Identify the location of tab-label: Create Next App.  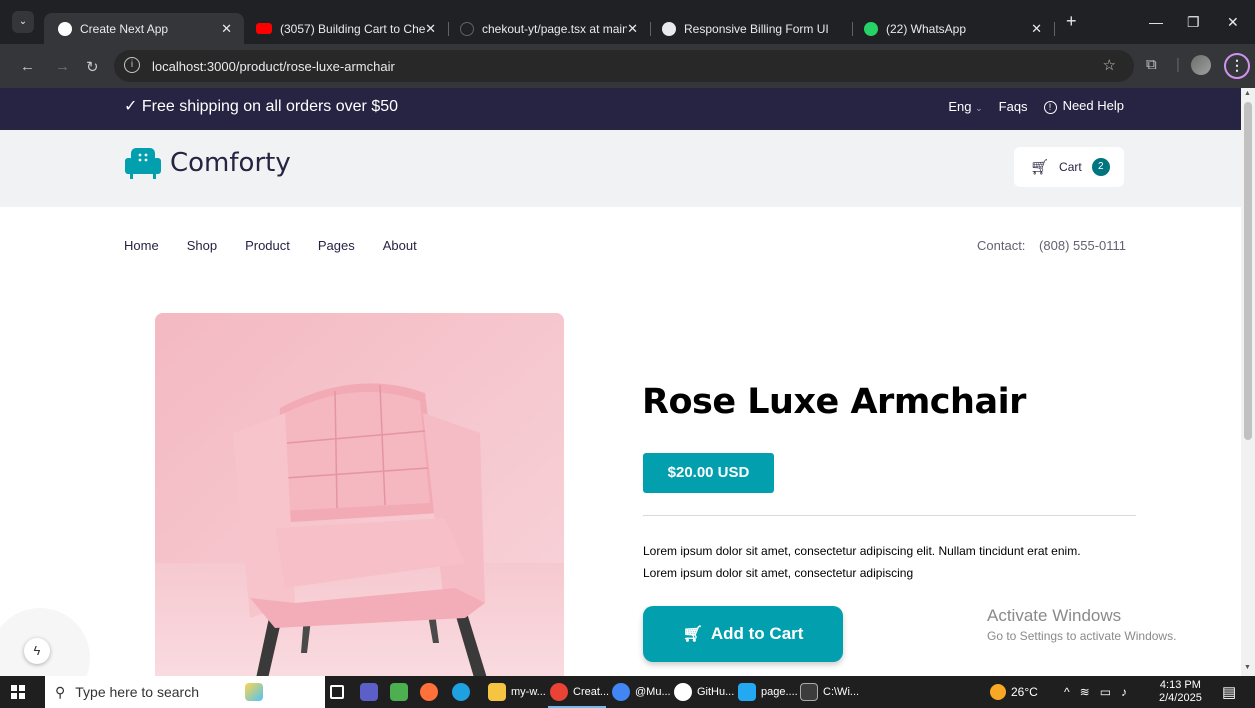
(124, 28).